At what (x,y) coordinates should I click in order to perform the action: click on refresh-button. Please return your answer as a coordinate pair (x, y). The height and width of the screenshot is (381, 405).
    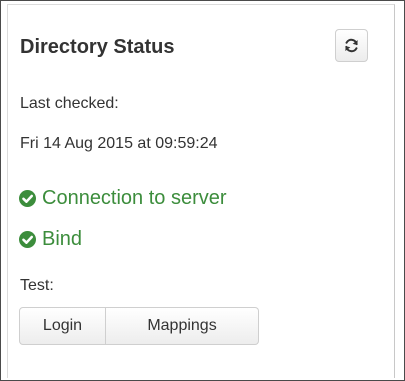
    Looking at the image, I should click on (351, 45).